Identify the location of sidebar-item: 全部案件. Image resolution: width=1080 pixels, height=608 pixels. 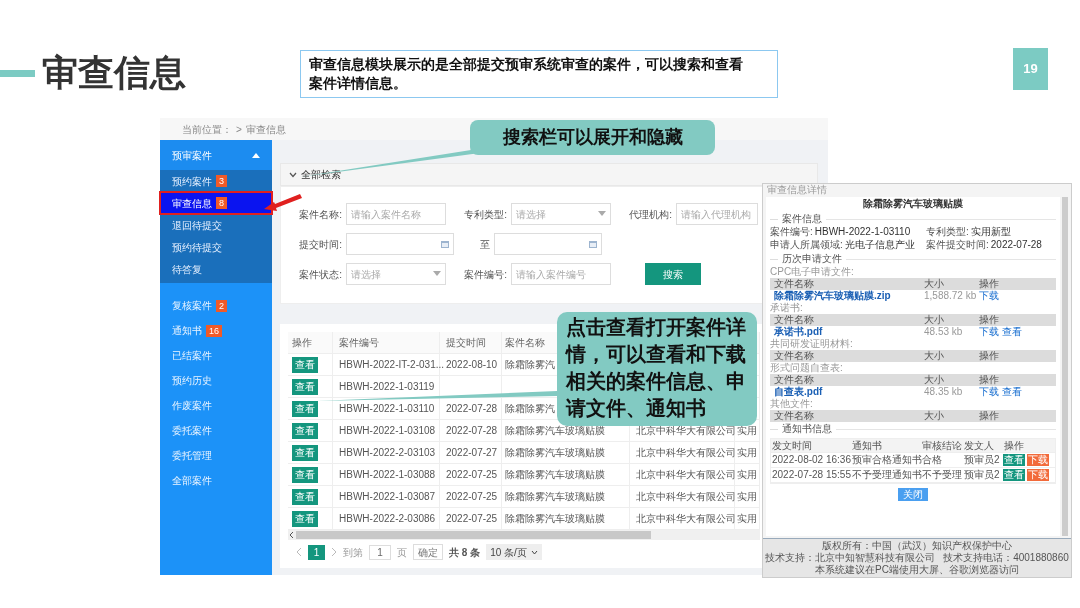
(216, 480).